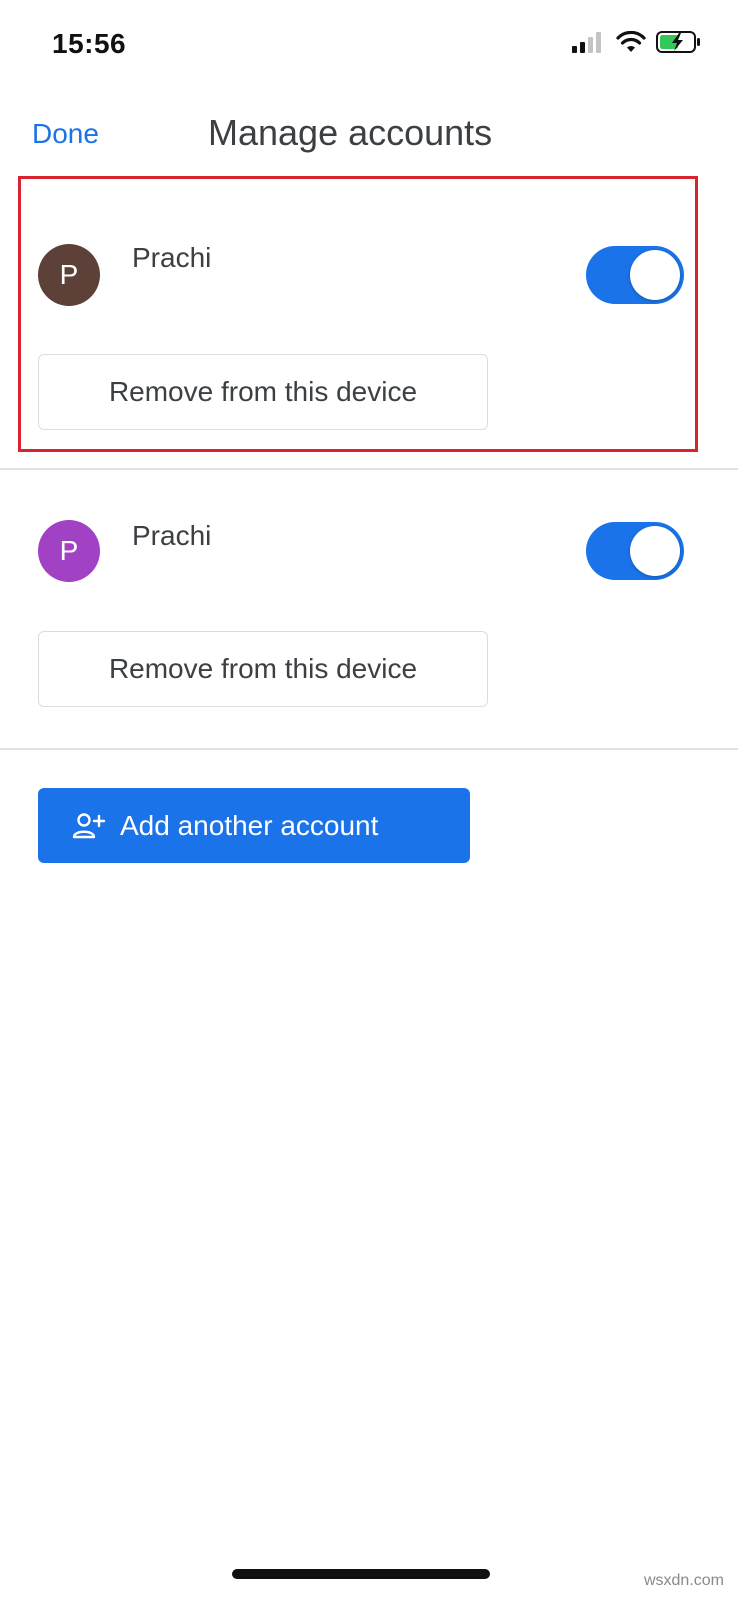 The width and height of the screenshot is (738, 1600). I want to click on status-bar: 15:56, so click(369, 45).